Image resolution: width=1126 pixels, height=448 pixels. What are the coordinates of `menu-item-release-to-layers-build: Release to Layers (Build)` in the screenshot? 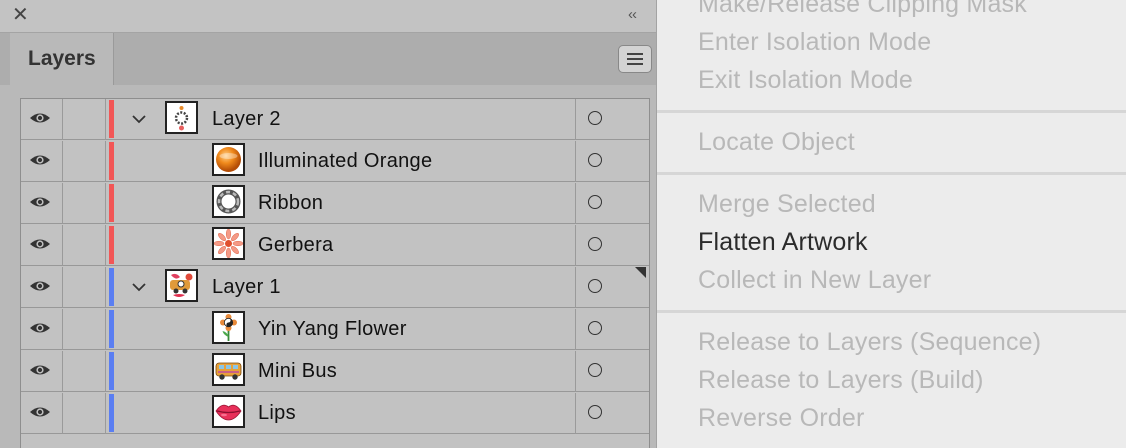 It's located at (841, 380).